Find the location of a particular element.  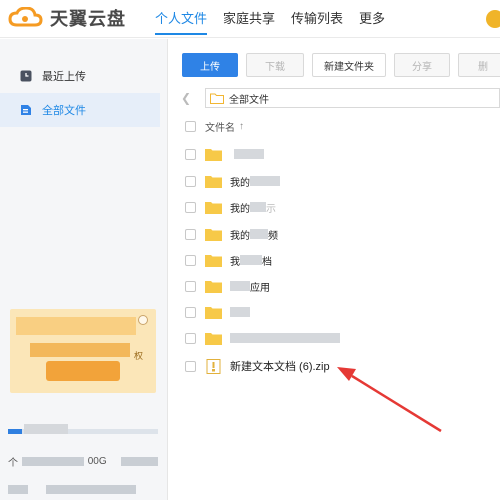

annotation-arrow-icon is located at coordinates (389, 400).